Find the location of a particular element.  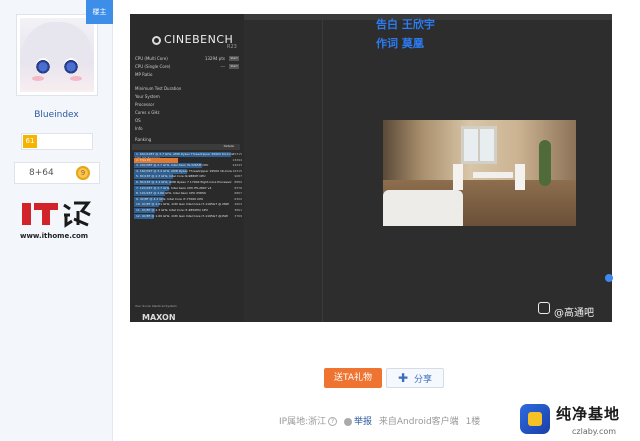

avatar is located at coordinates (57, 55).